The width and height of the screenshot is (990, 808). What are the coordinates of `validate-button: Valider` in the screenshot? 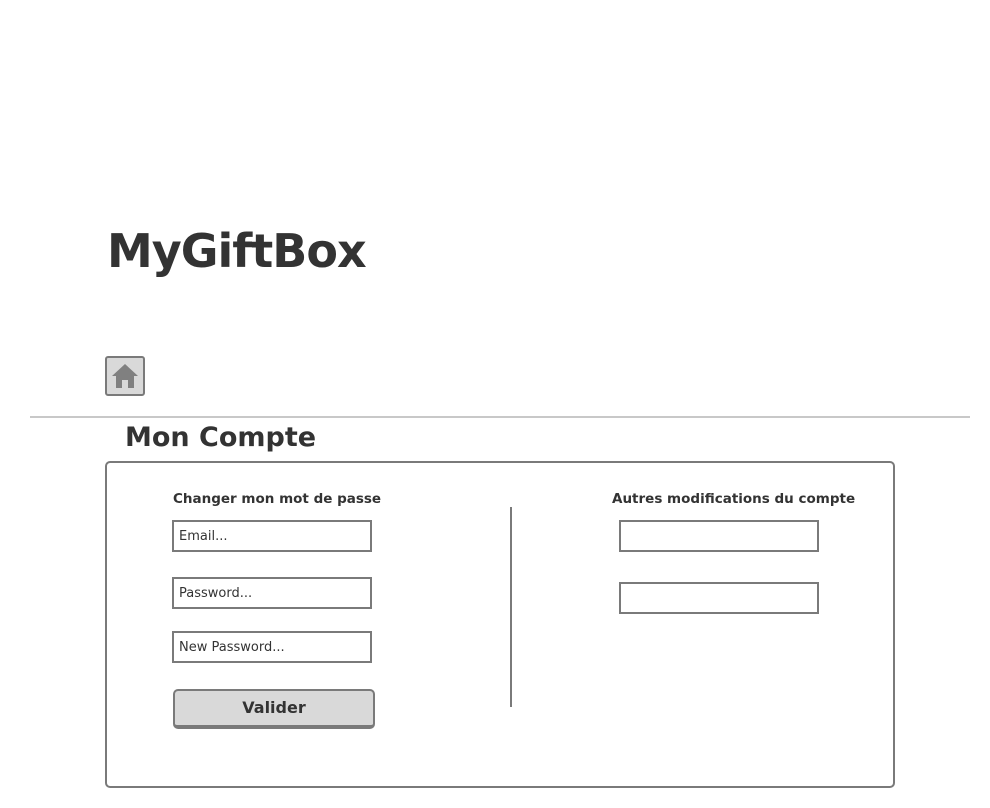 It's located at (274, 709).